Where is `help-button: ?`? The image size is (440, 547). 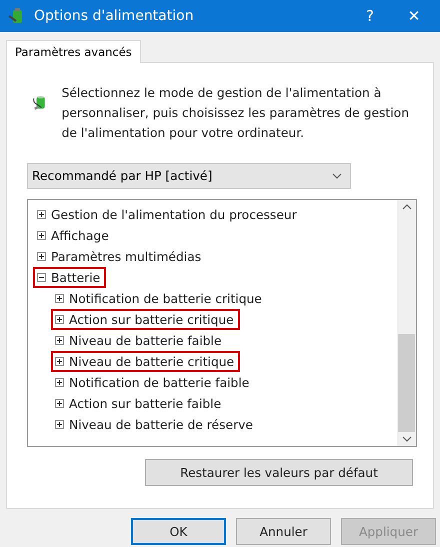
help-button: ? is located at coordinates (370, 16).